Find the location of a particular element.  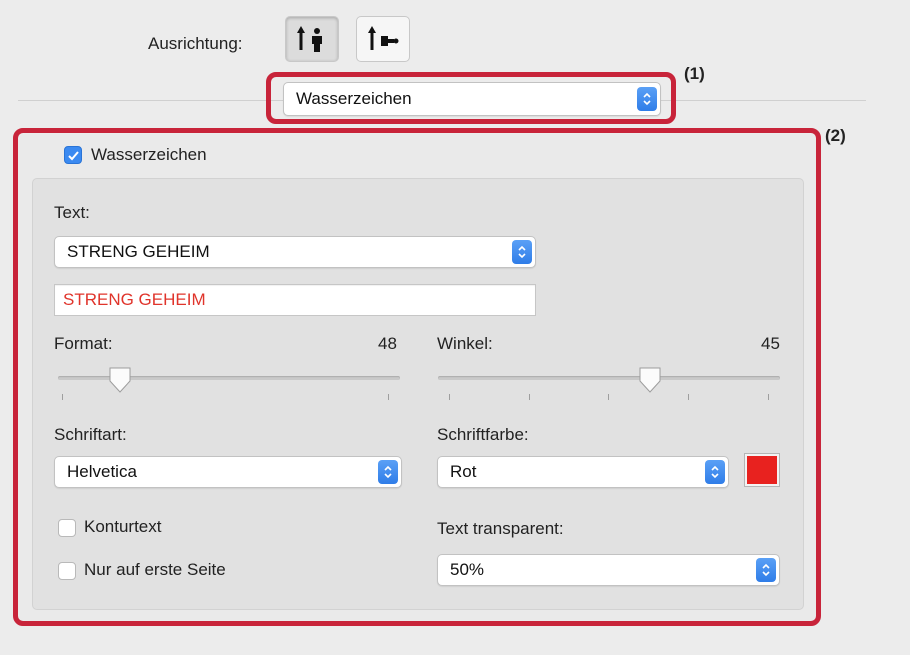

chevron-updown-icon is located at coordinates (647, 99).